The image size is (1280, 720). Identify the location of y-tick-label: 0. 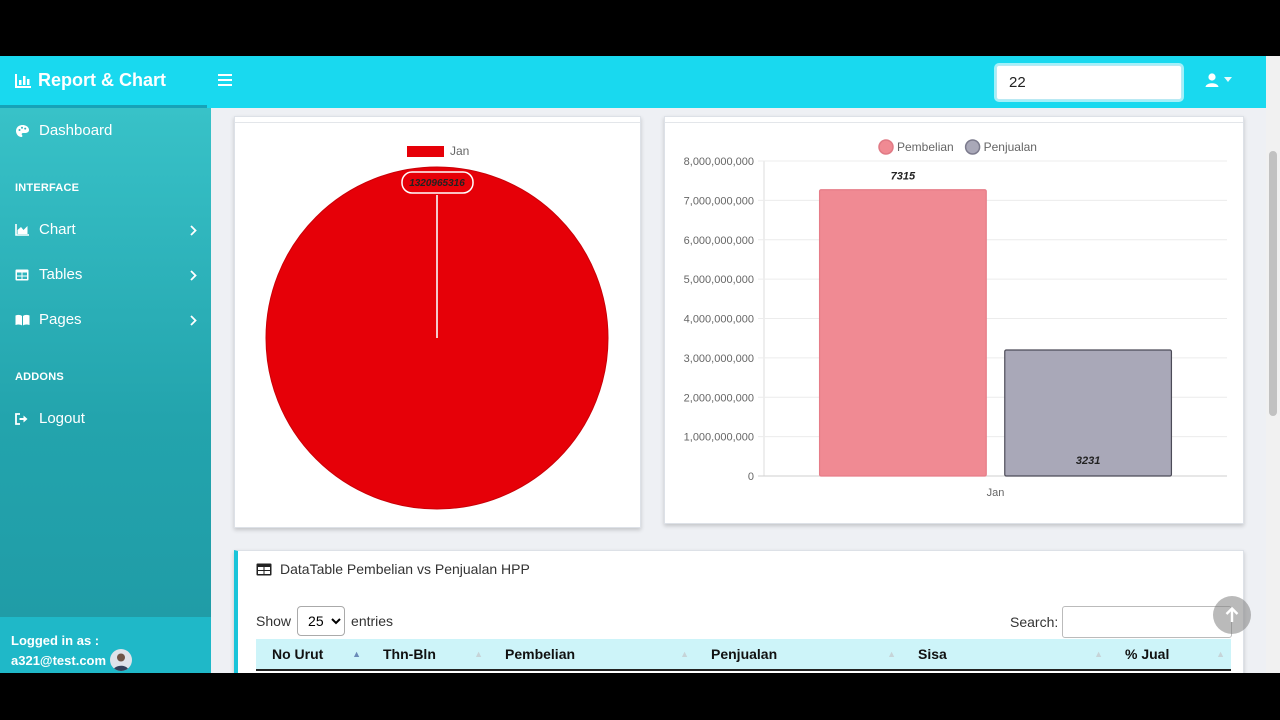
(751, 477).